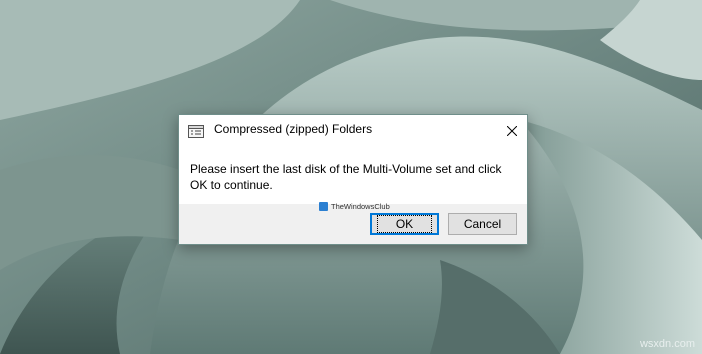 This screenshot has width=702, height=354. I want to click on close-button, so click(512, 130).